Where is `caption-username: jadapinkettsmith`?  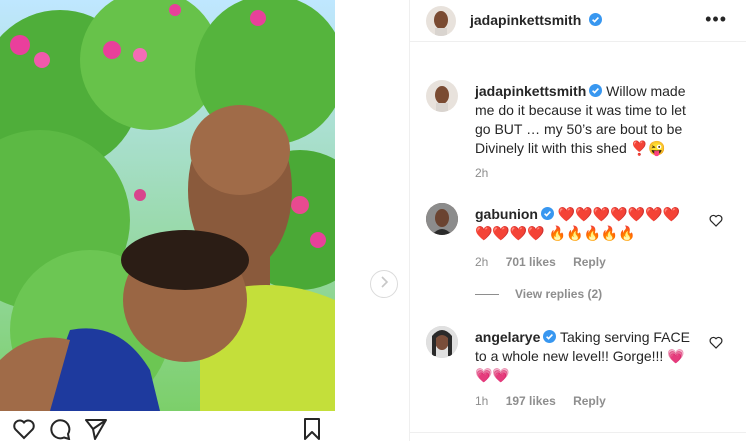
caption-username: jadapinkettsmith is located at coordinates (530, 91).